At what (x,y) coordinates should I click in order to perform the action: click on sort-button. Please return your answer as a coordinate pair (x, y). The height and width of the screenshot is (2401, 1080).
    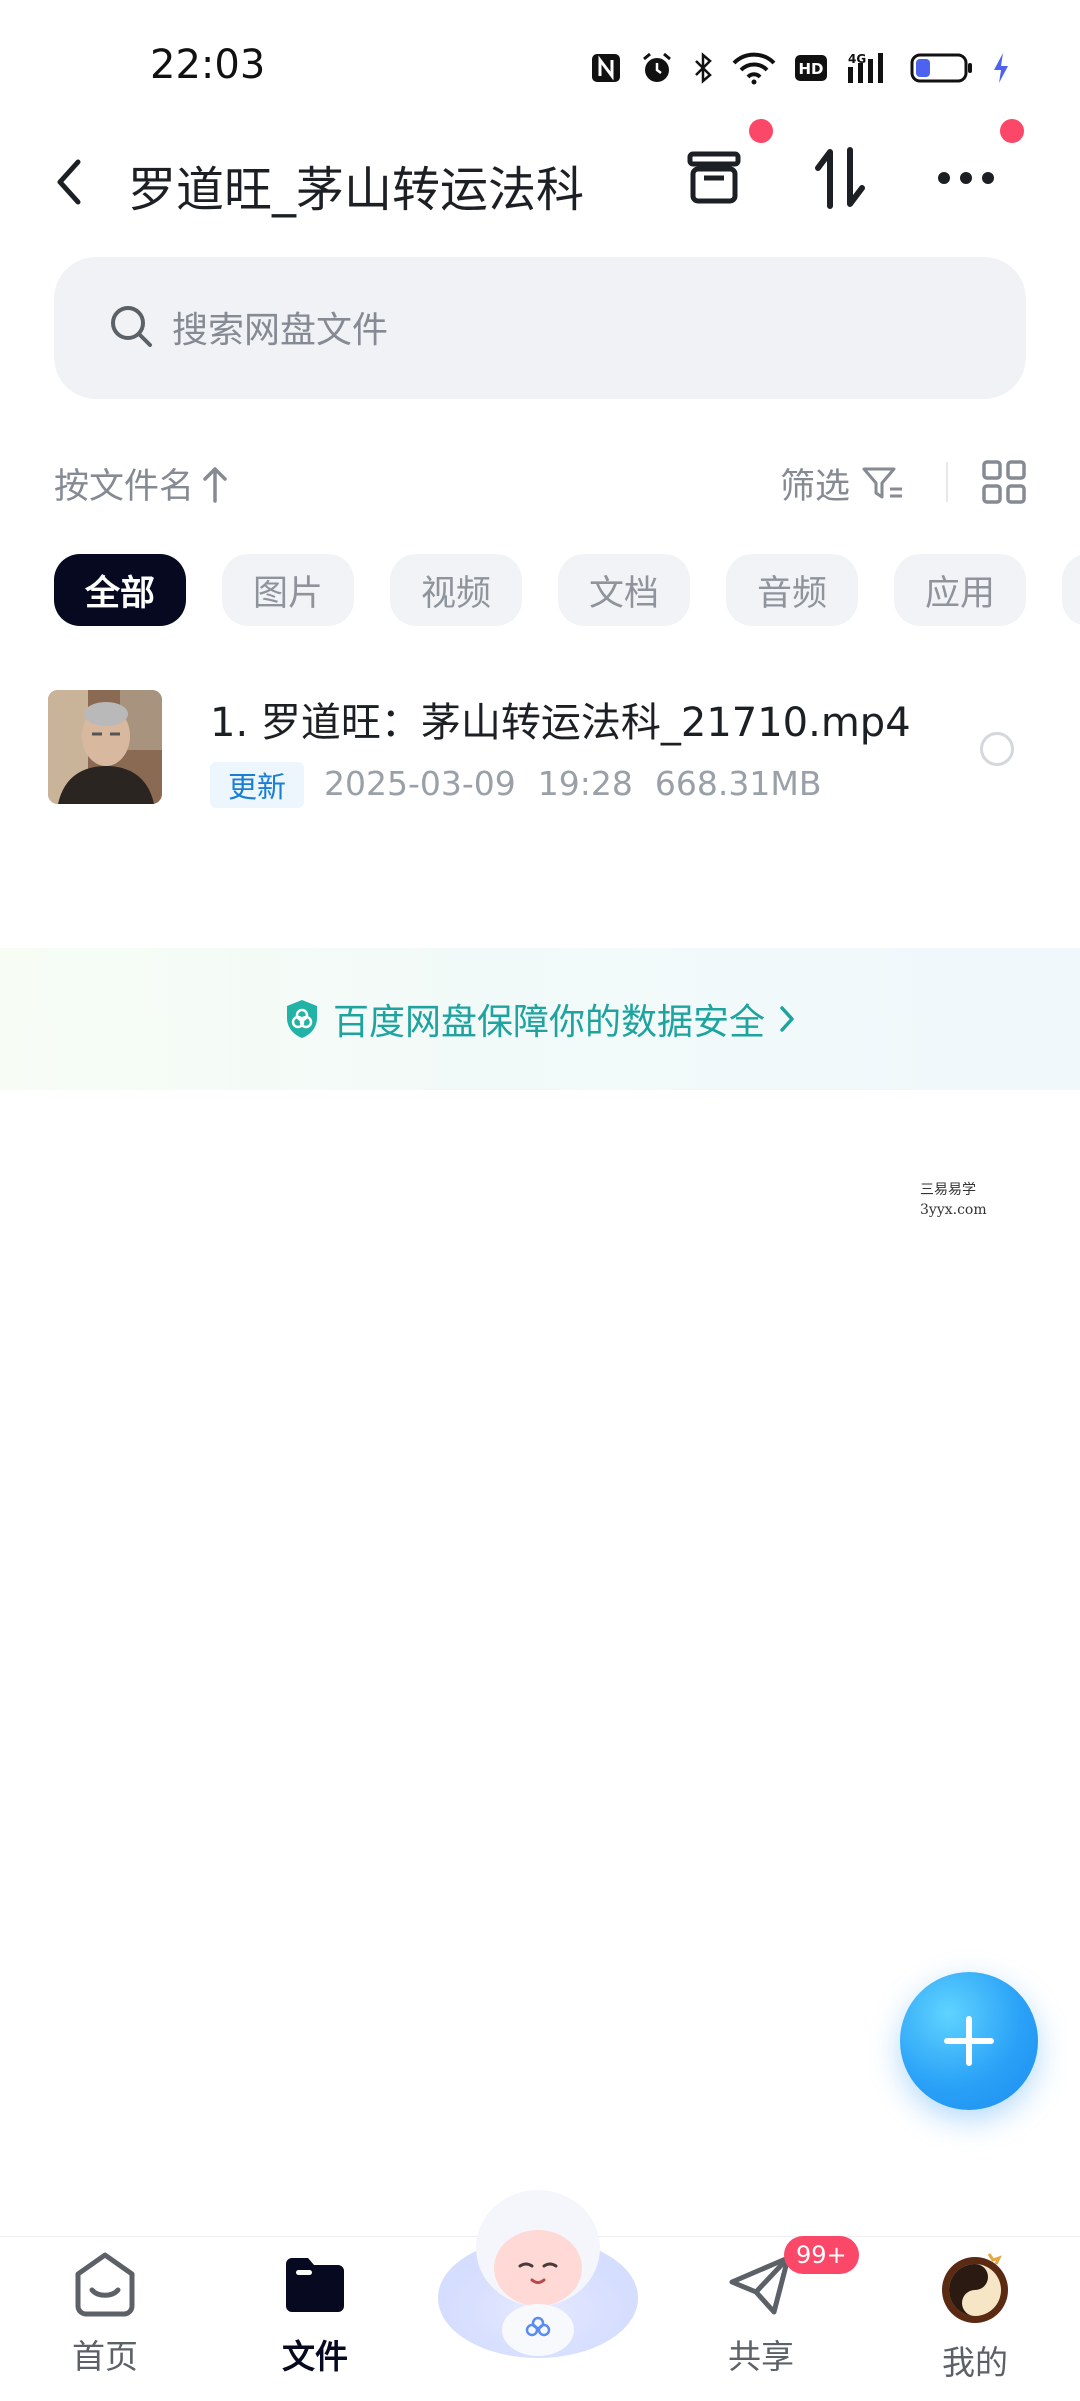
    Looking at the image, I should click on (840, 178).